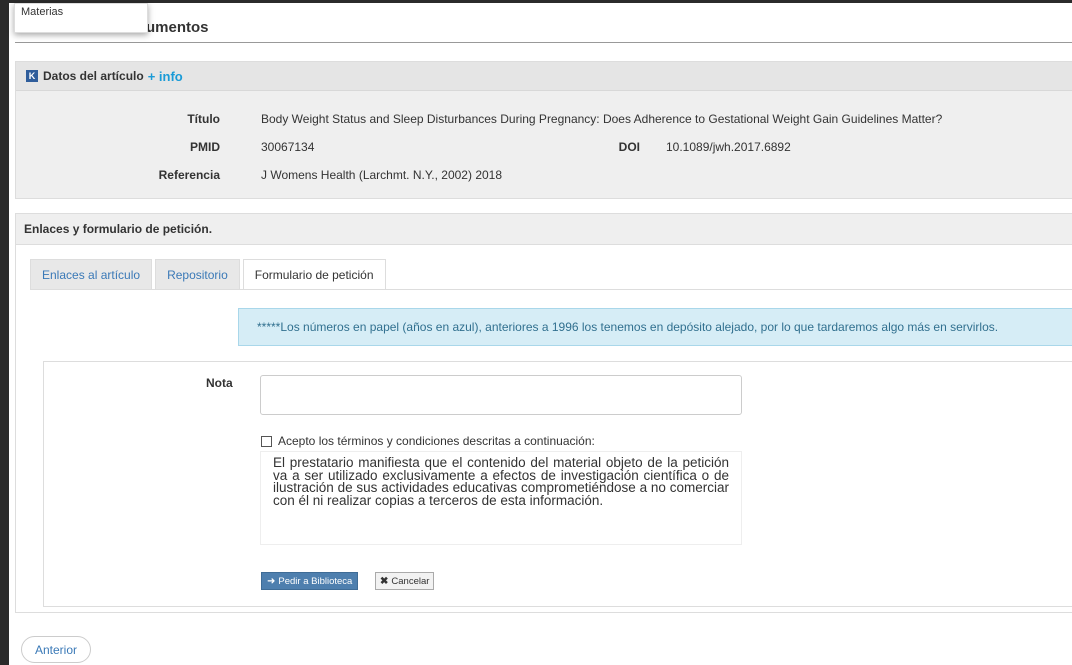 The width and height of the screenshot is (1072, 665). What do you see at coordinates (315, 581) in the screenshot?
I see `submit-request-label: Pedir a Biblioteca` at bounding box center [315, 581].